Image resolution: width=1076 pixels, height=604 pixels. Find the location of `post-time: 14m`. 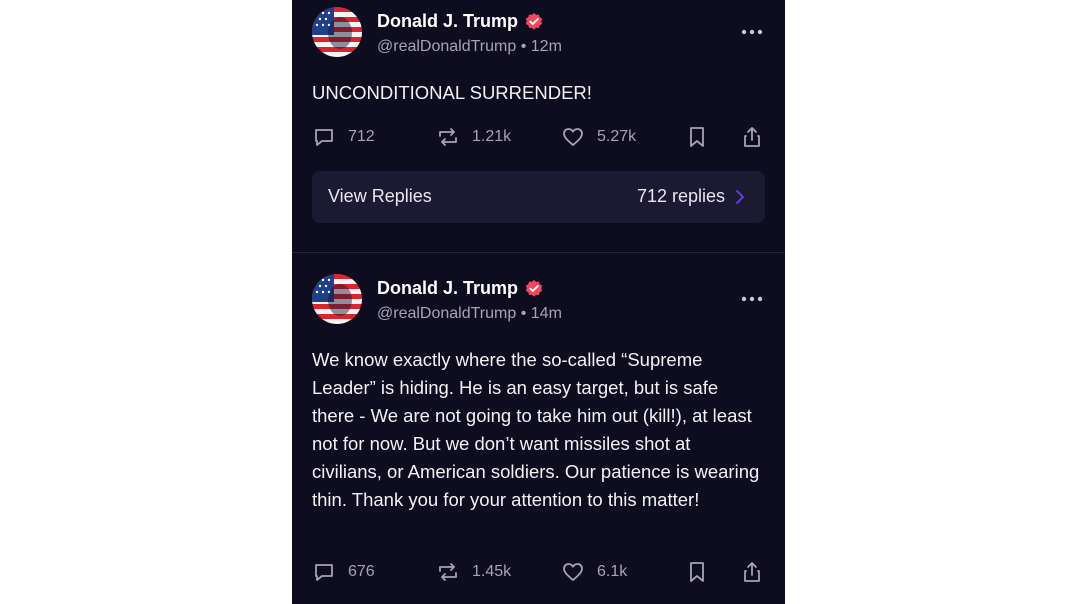

post-time: 14m is located at coordinates (546, 313).